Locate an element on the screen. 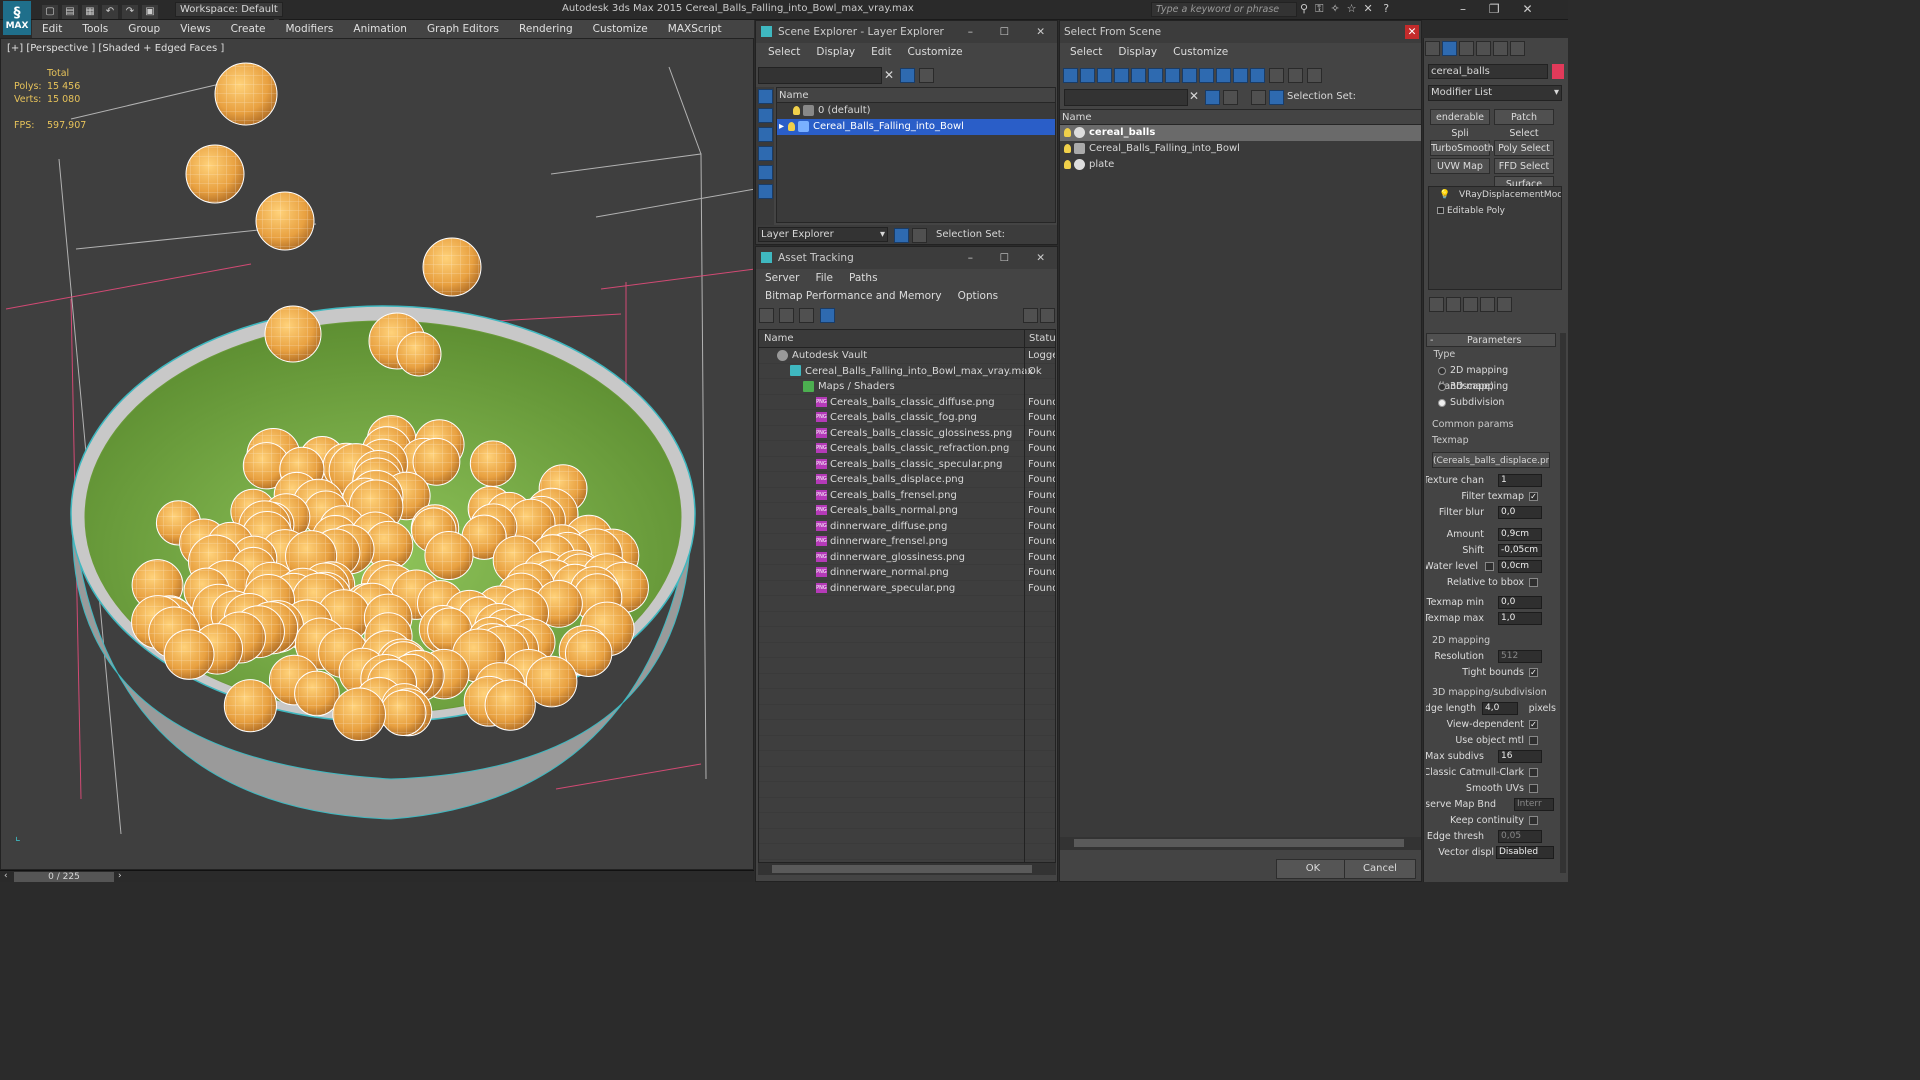  project-icon: ▣ is located at coordinates (150, 12).